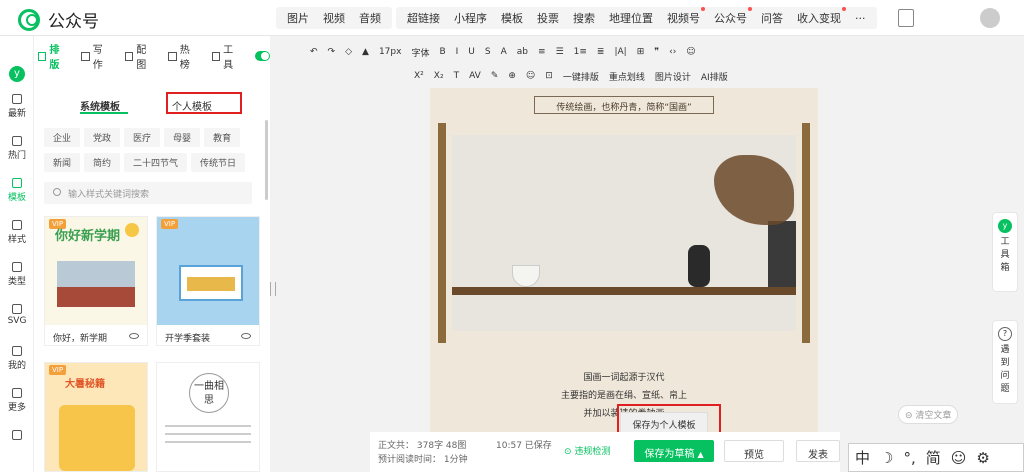 The width and height of the screenshot is (1024, 472). Describe the element at coordinates (348, 52) in the screenshot. I see `format-tool: ◇` at that location.